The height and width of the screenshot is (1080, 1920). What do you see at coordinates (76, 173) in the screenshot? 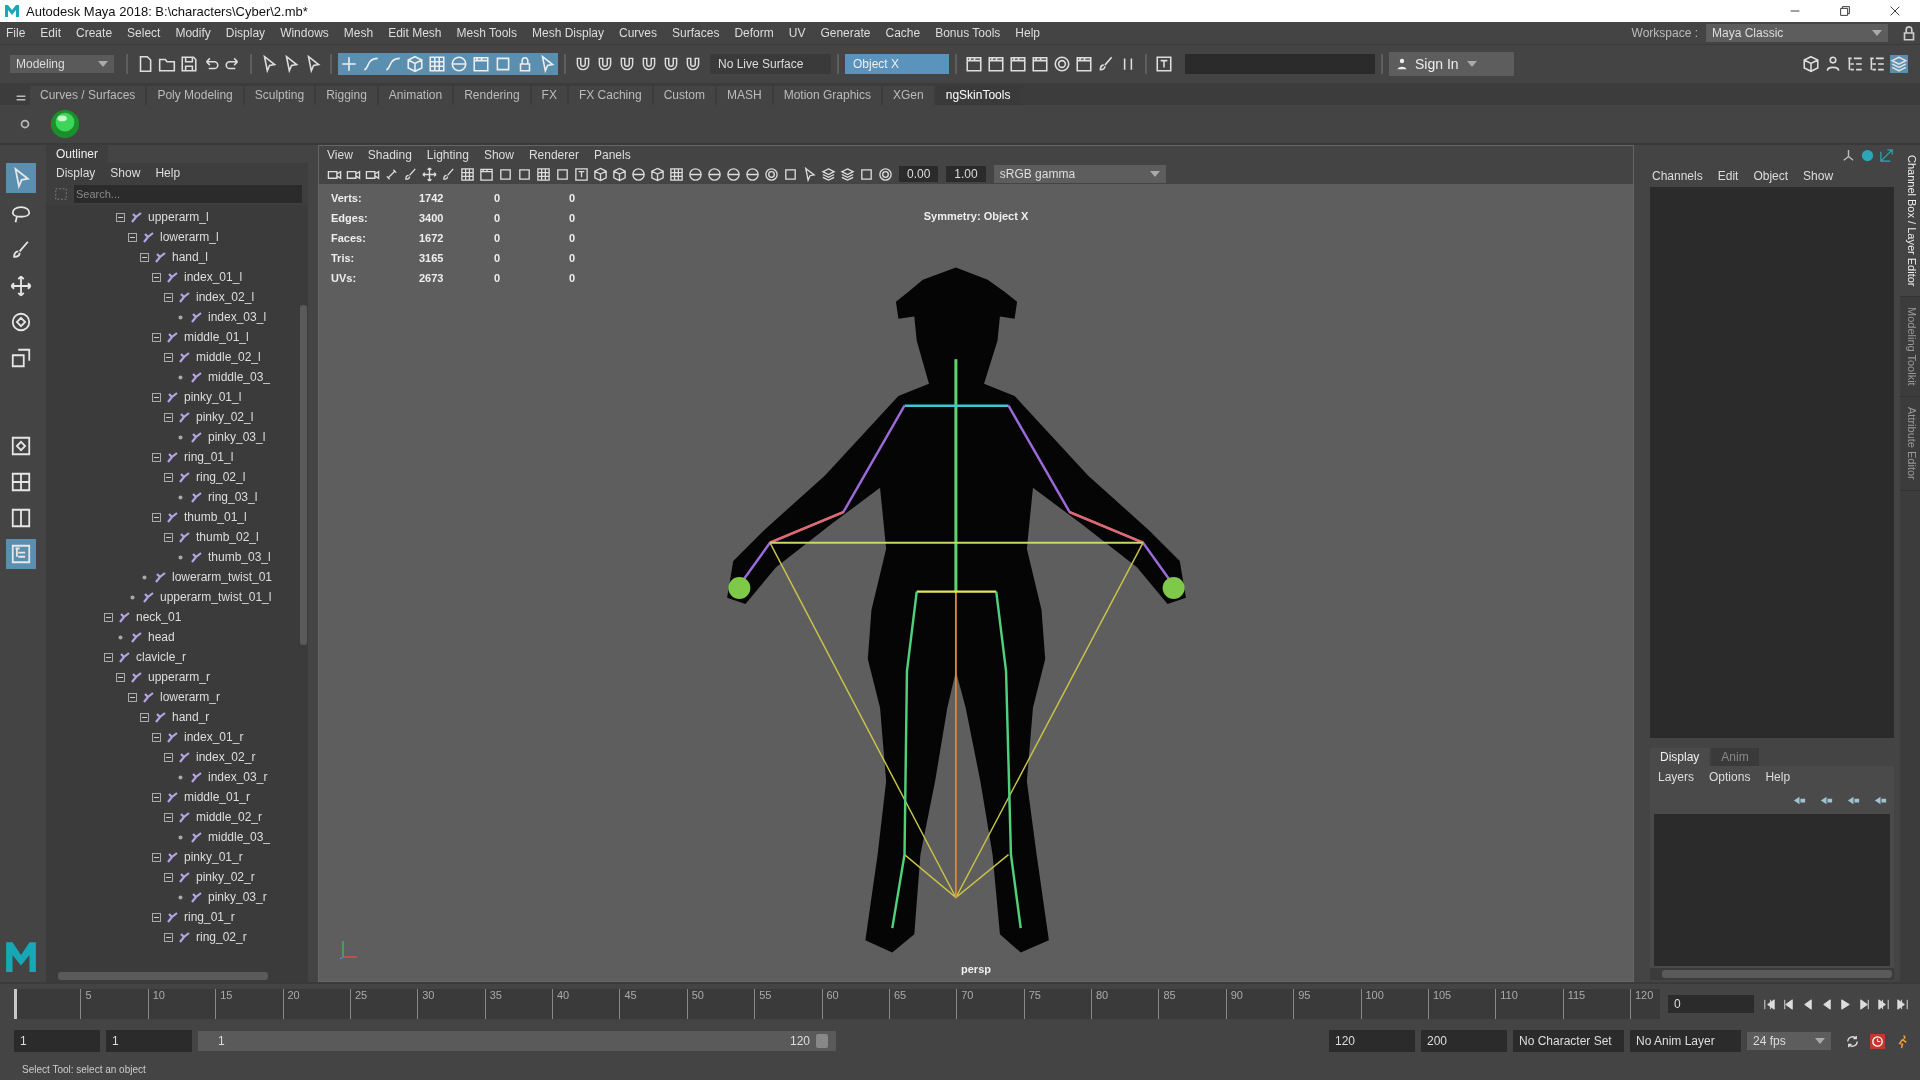
I see `menu-item: Display` at bounding box center [76, 173].